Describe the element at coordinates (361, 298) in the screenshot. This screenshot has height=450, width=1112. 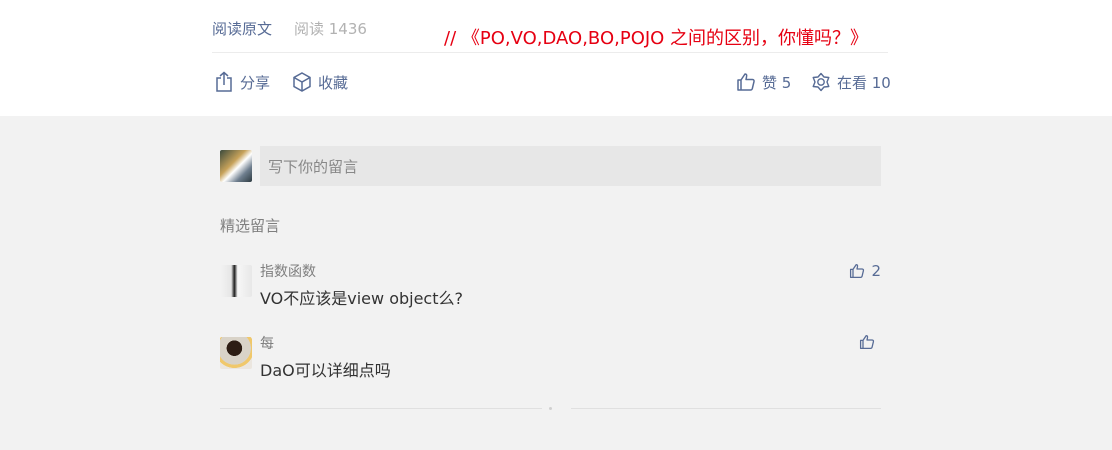
I see `comment-text: VO不应该是view object么?` at that location.